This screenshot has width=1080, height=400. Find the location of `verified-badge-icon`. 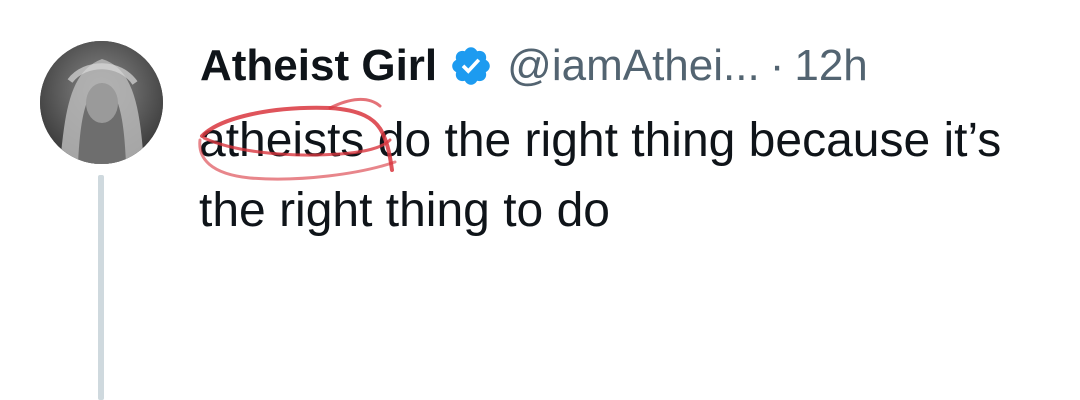

verified-badge-icon is located at coordinates (471, 66).